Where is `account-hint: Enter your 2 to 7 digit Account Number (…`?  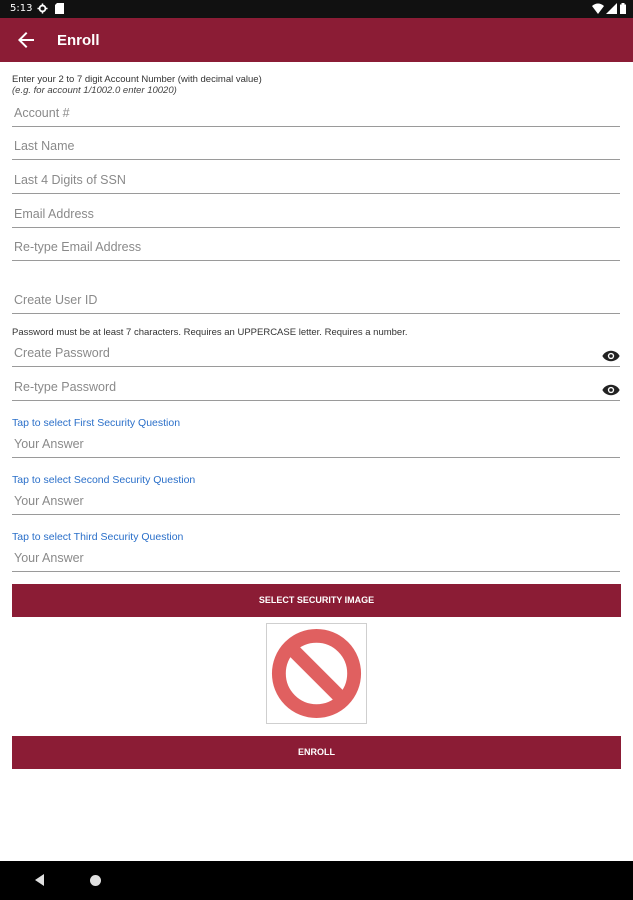 account-hint: Enter your 2 to 7 digit Account Number (… is located at coordinates (137, 85).